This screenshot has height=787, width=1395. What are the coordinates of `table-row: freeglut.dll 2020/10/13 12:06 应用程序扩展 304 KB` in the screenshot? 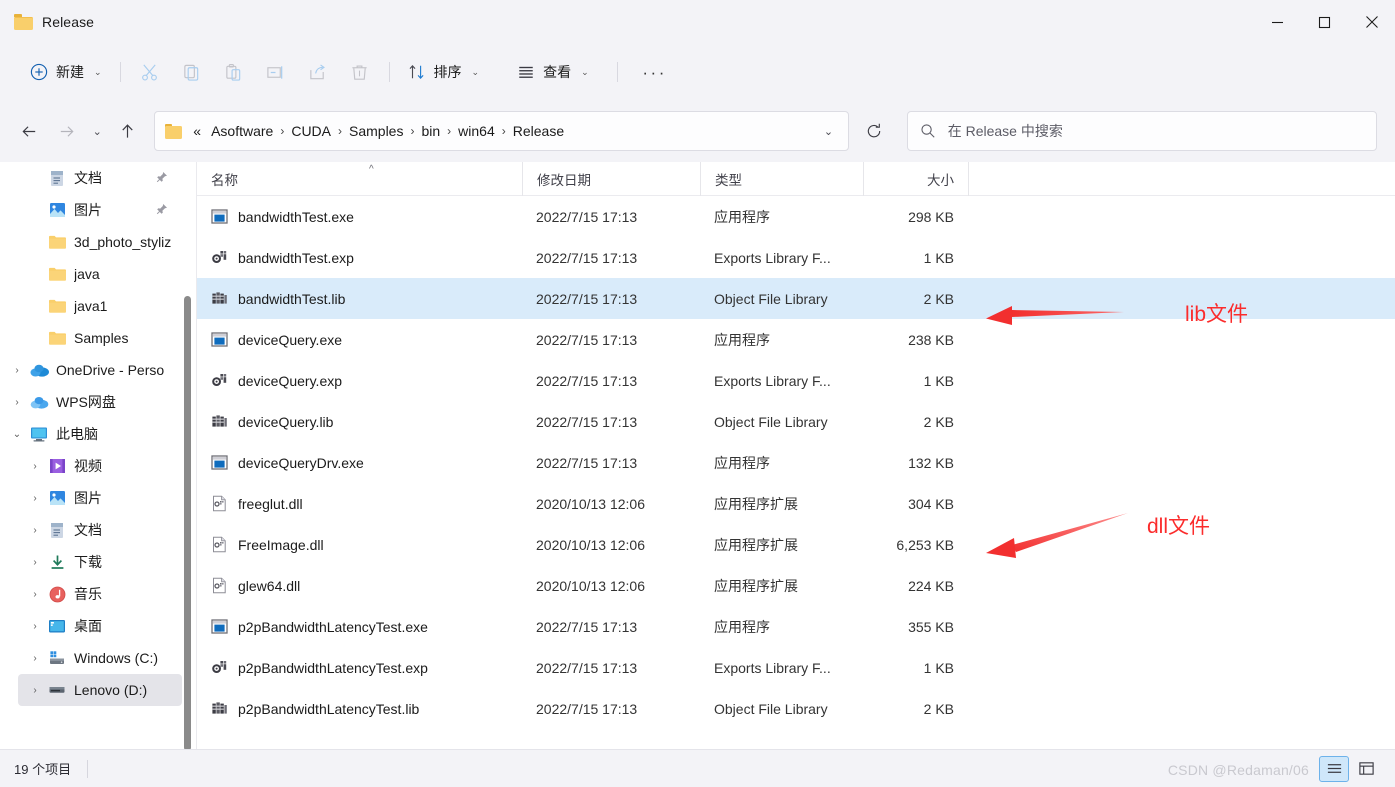 It's located at (796, 503).